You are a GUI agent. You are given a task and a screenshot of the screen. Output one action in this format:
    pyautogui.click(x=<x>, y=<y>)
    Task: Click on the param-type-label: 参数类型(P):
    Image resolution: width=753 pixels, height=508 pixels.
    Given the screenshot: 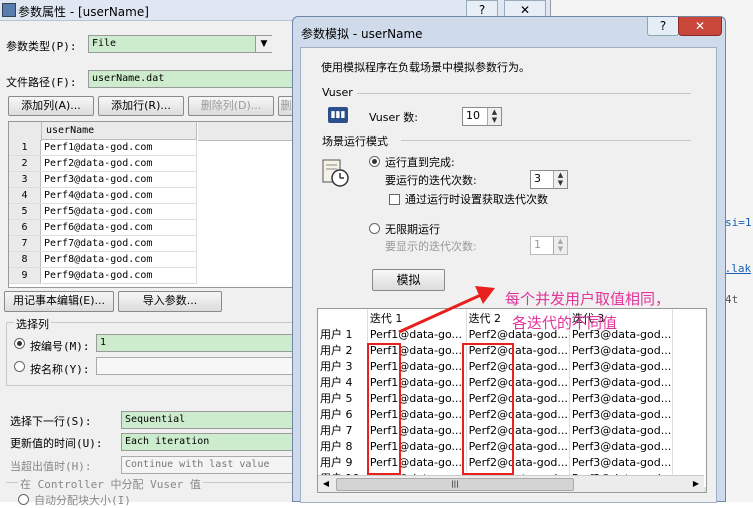 What is the action you would take?
    pyautogui.click(x=41, y=46)
    